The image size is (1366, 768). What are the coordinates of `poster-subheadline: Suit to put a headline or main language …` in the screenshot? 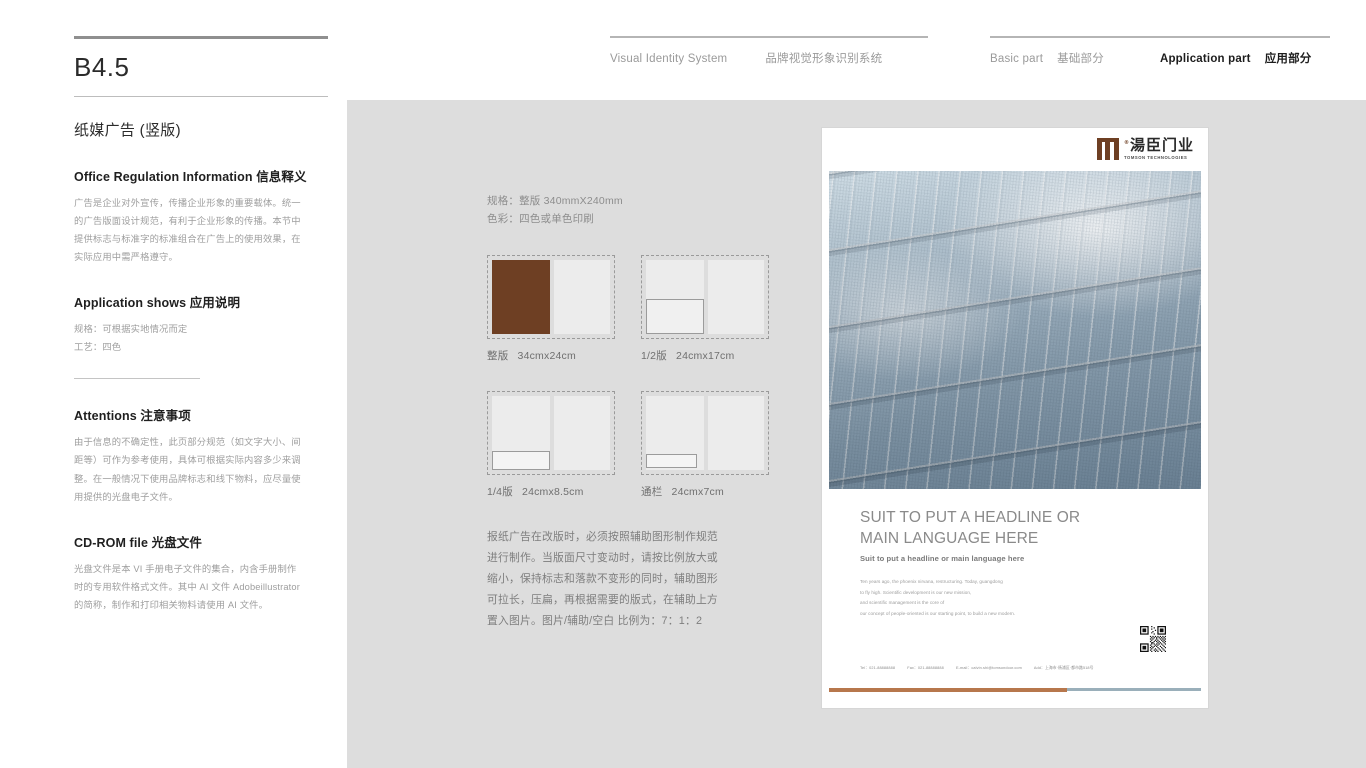 It's located at (942, 558).